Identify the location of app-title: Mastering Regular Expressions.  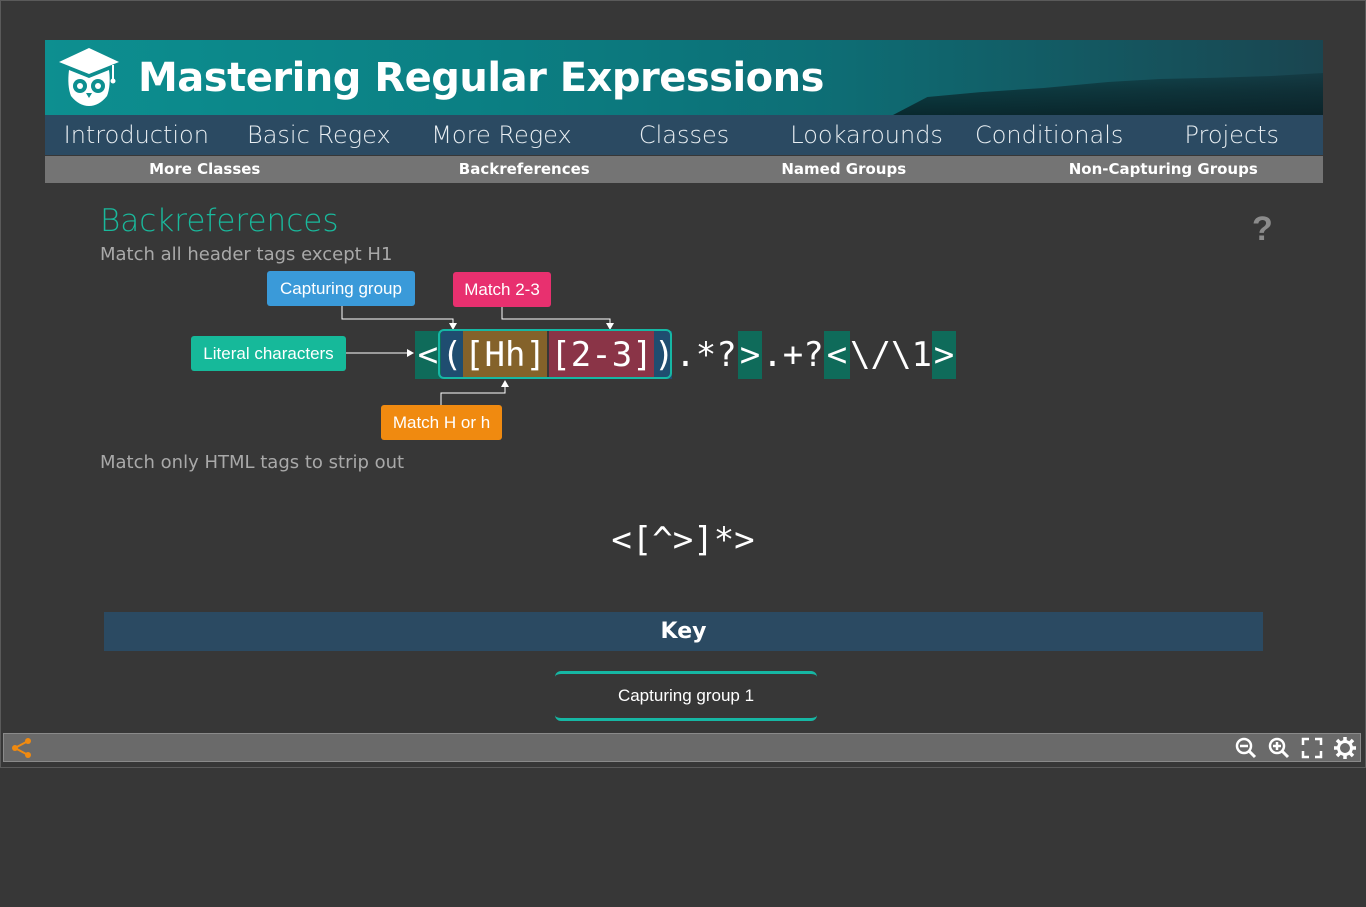
(481, 78).